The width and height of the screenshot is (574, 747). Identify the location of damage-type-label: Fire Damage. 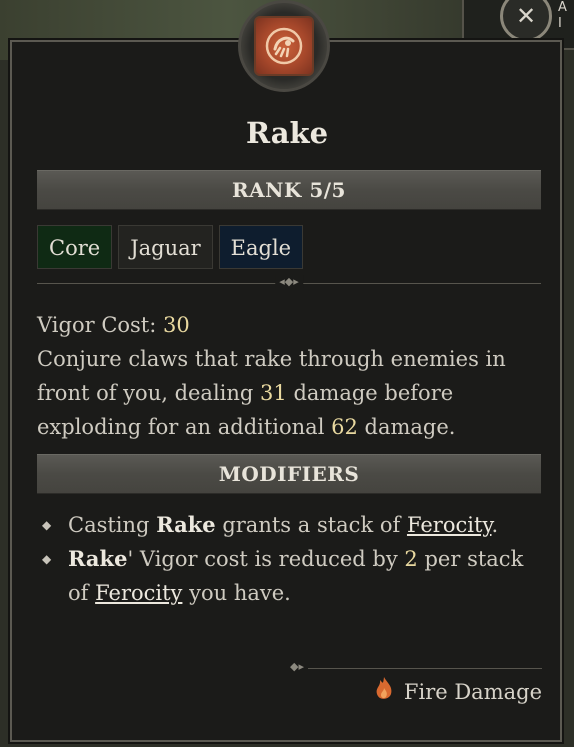
(472, 691).